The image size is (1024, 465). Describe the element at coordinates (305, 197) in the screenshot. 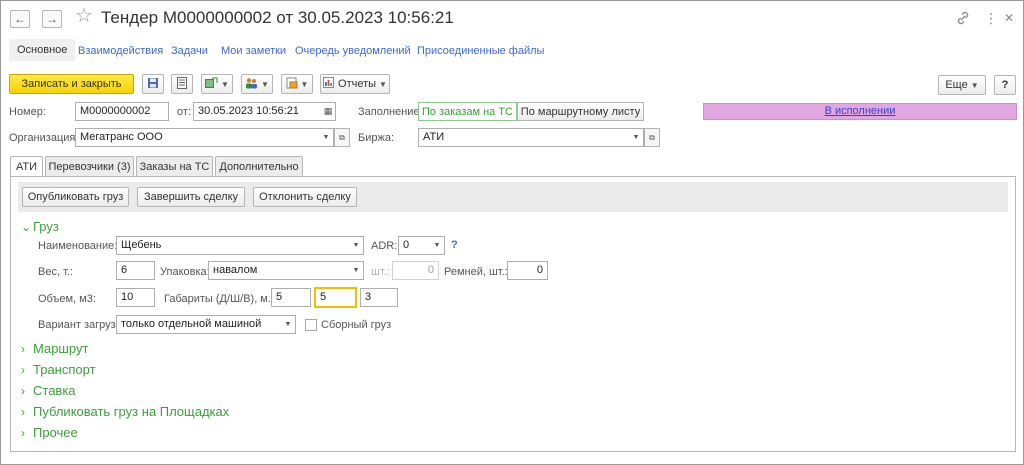

I see `reject-deal-button: Отклонить сделку` at that location.